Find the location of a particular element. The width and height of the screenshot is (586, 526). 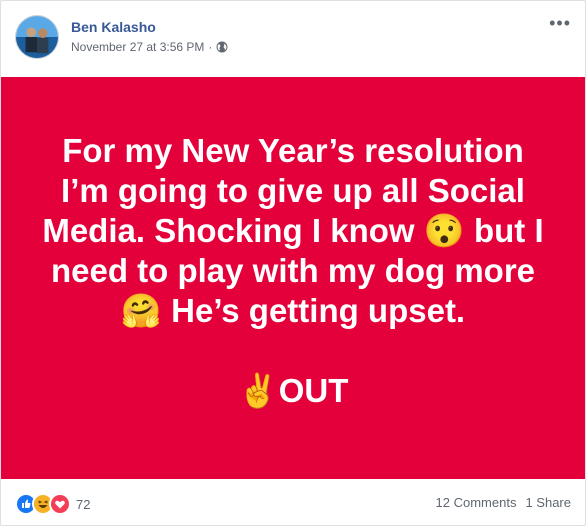

avatar-image is located at coordinates (37, 37).